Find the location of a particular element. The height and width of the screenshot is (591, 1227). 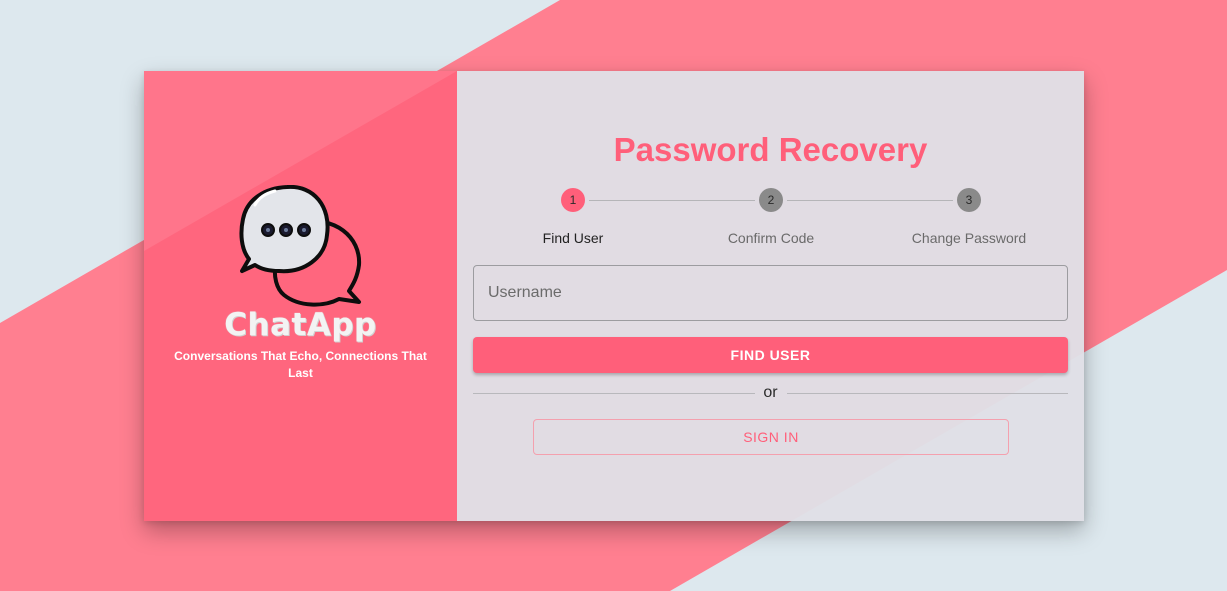

step-change-password: 3 Change Password is located at coordinates (969, 217).